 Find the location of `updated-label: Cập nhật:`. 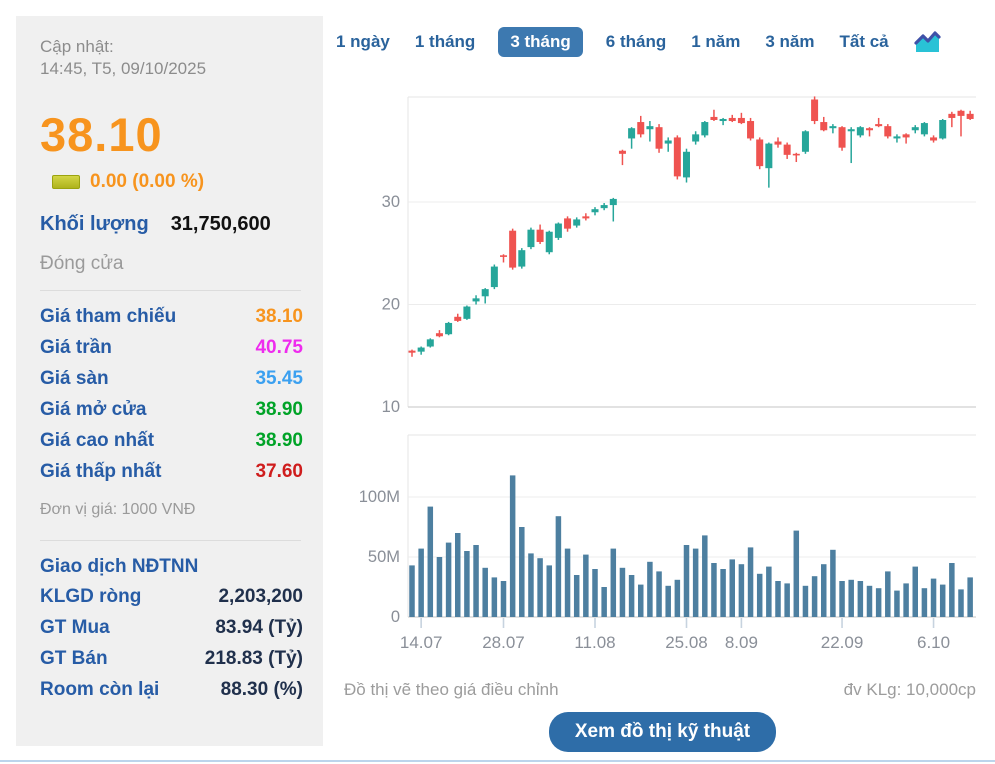

updated-label: Cập nhật: is located at coordinates (77, 46).